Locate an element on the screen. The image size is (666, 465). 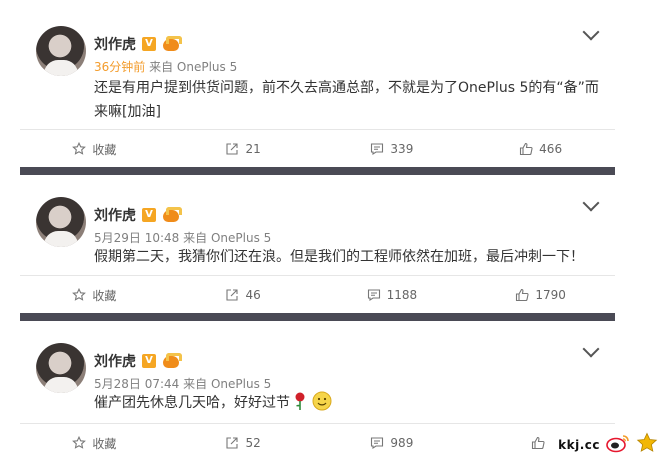
repost-button: 52 is located at coordinates (243, 443).